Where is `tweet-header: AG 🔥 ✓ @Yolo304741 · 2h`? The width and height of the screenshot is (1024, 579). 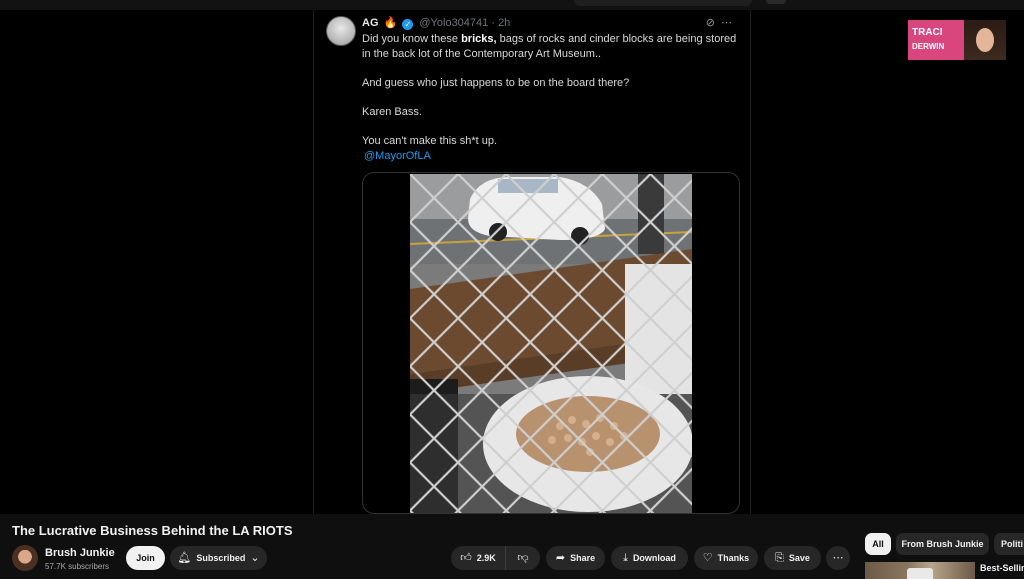
tweet-header: AG 🔥 ✓ @Yolo304741 · 2h is located at coordinates (436, 23).